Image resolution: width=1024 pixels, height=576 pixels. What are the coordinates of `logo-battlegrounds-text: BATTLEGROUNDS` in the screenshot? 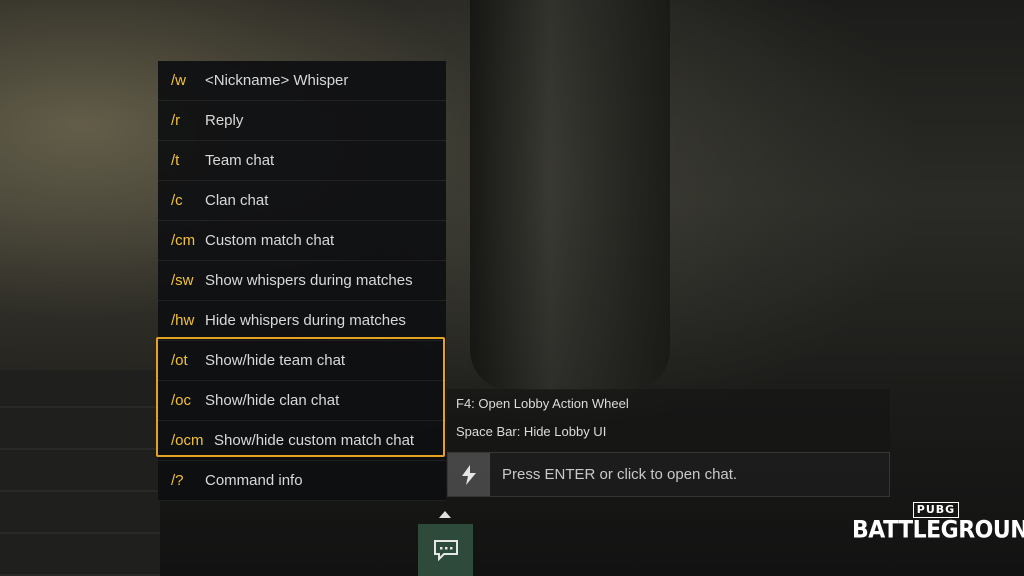 It's located at (938, 530).